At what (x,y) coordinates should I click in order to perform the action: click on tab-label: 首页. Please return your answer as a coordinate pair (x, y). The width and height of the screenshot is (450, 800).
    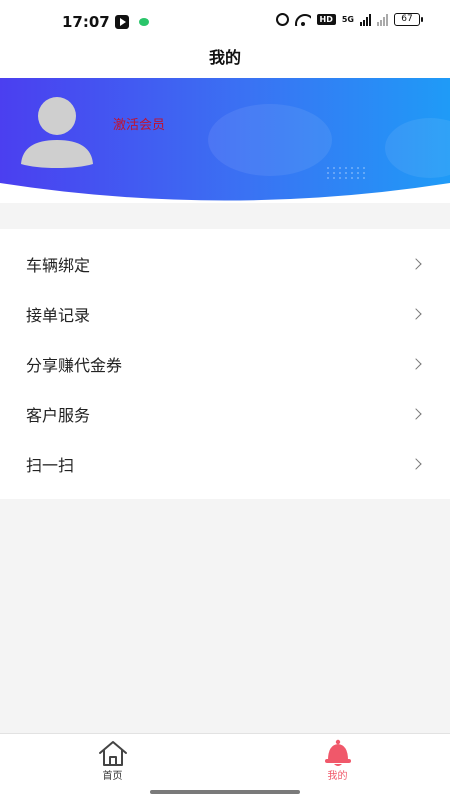
    Looking at the image, I should click on (112, 776).